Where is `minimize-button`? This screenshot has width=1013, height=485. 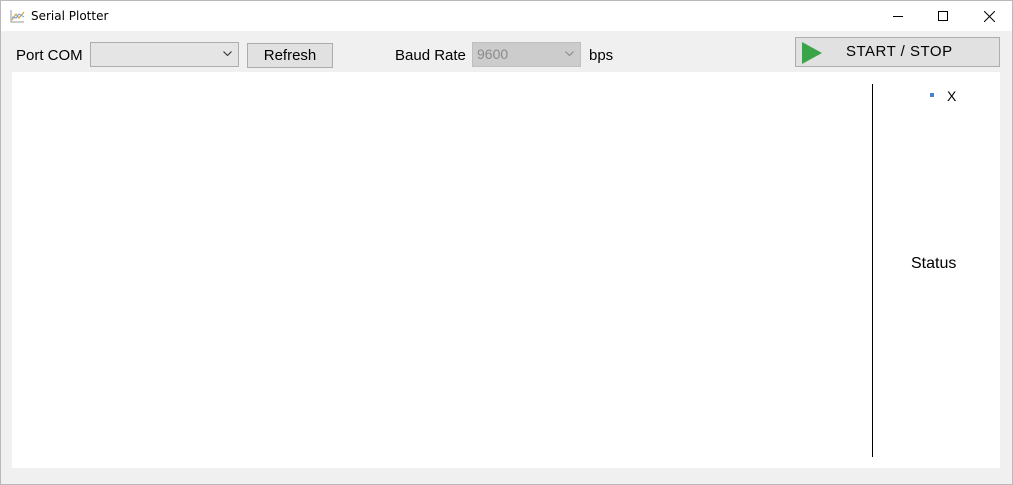
minimize-button is located at coordinates (898, 16).